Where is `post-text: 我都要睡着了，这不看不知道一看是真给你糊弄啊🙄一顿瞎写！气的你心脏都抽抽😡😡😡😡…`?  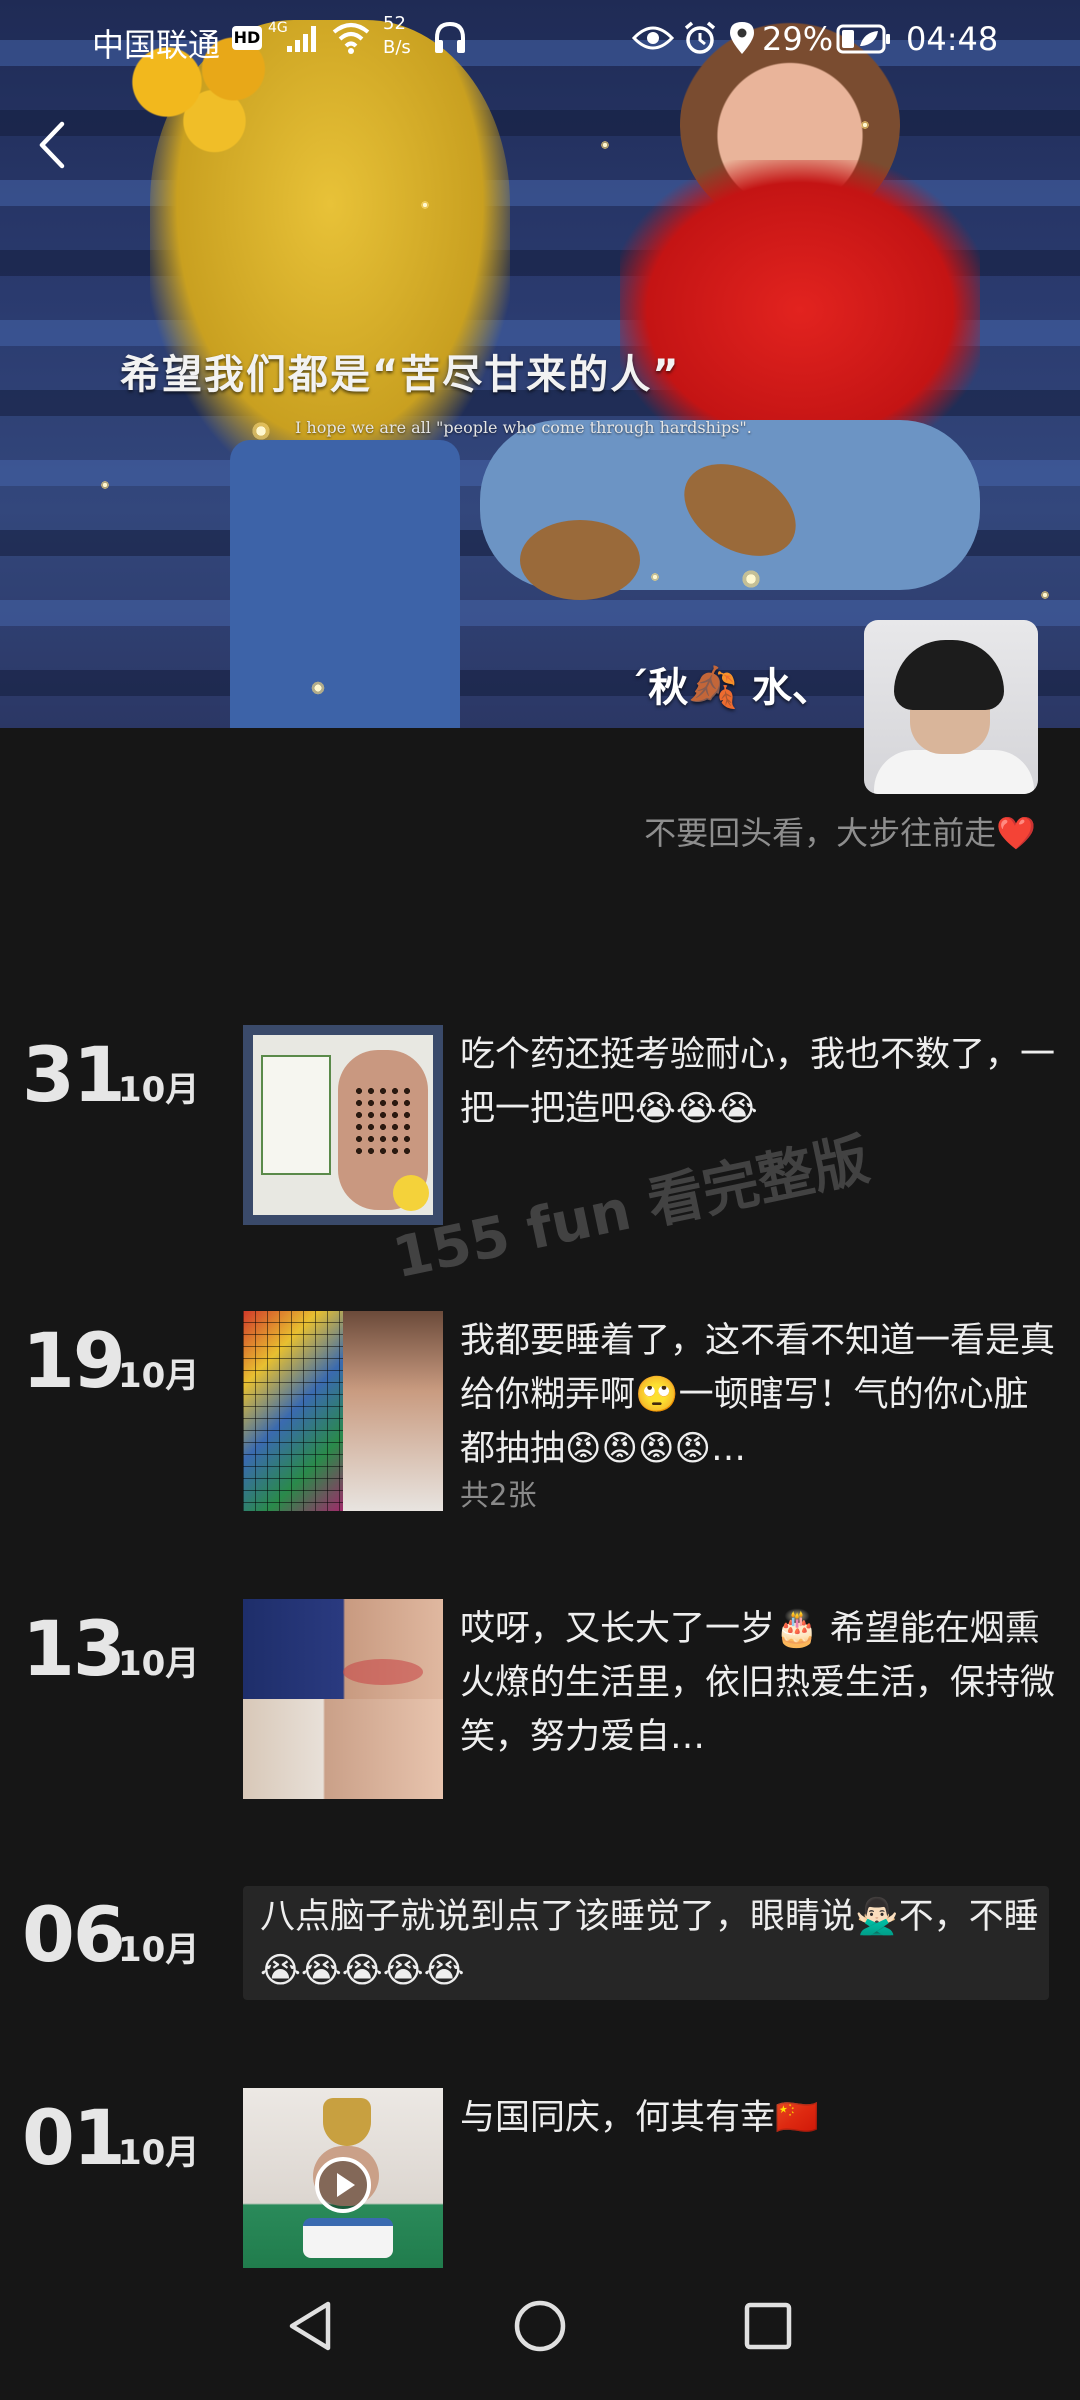 post-text: 我都要睡着了，这不看不知道一看是真给你糊弄啊🙄一顿瞎写！气的你心脏都抽抽😡😡😡😡… is located at coordinates (758, 1395).